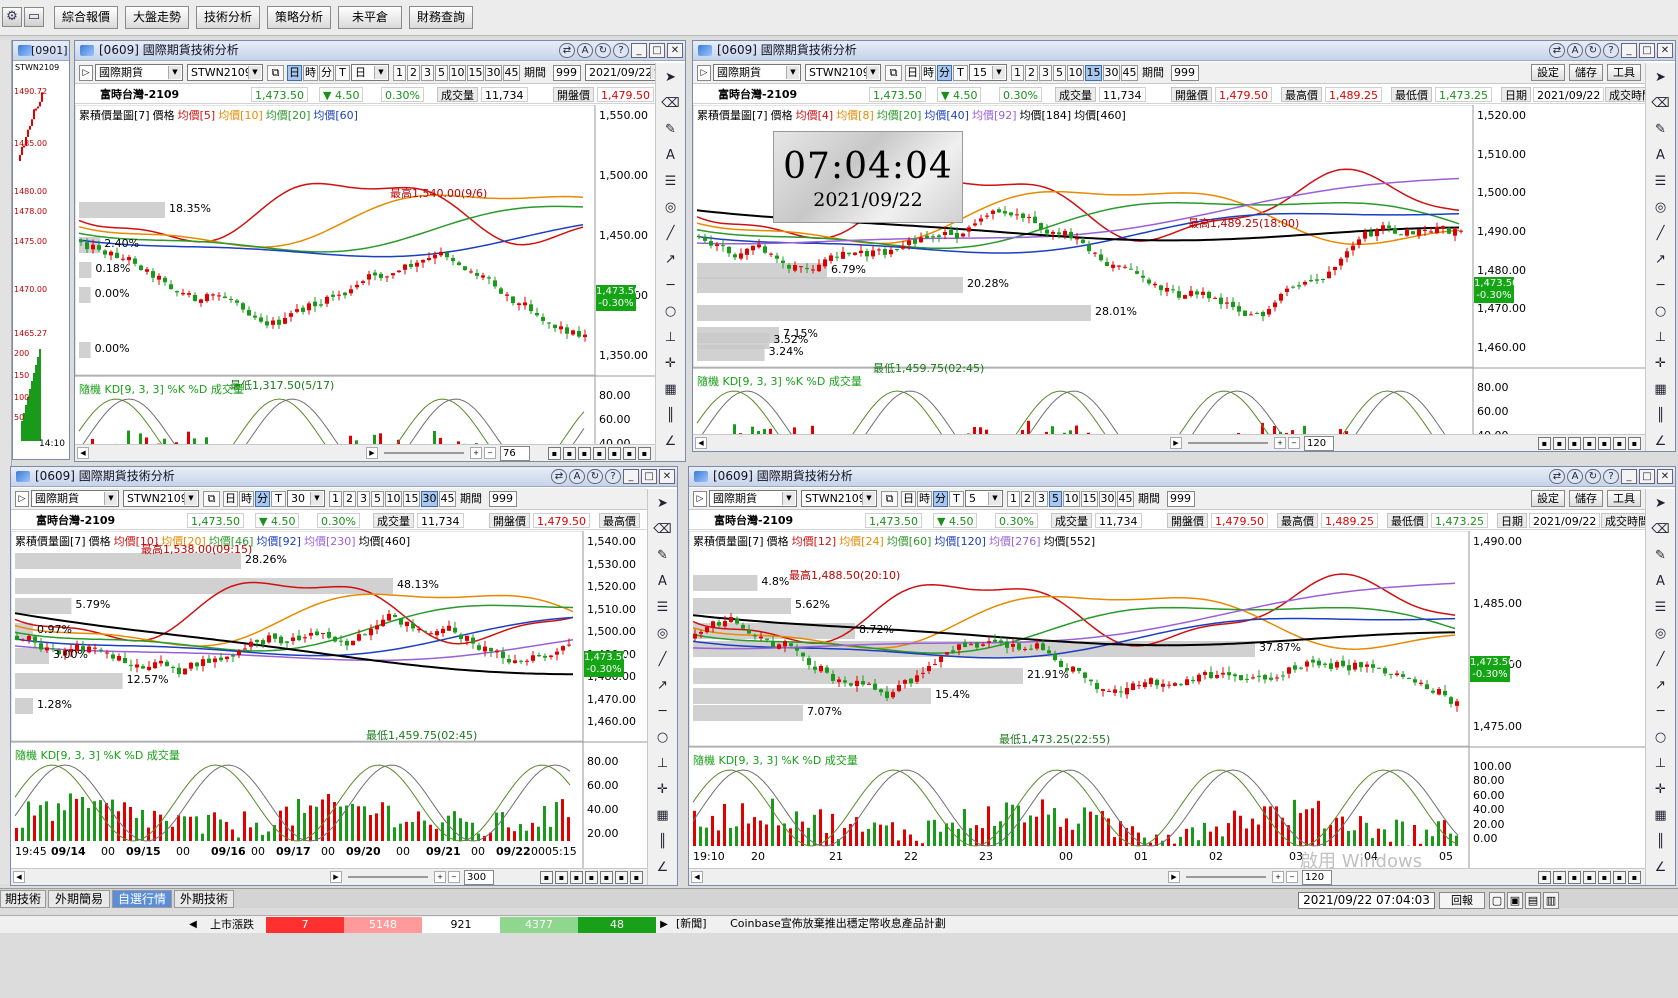 The width and height of the screenshot is (1678, 998). What do you see at coordinates (1185, 73) in the screenshot?
I see `period-input: 999` at bounding box center [1185, 73].